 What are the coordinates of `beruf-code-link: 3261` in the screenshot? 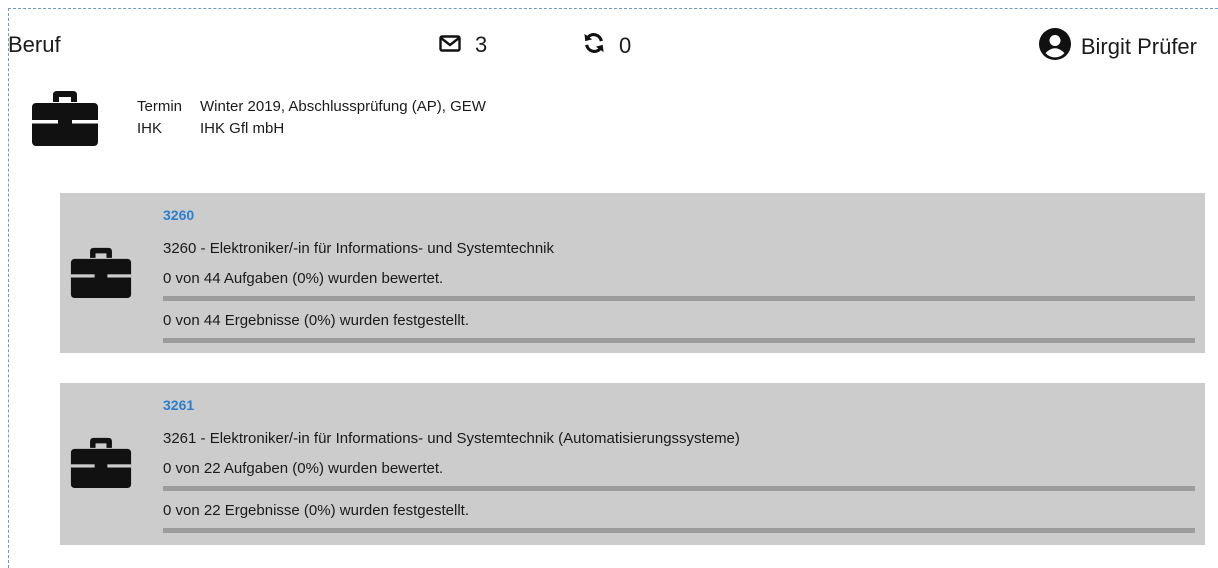 It's located at (178, 405).